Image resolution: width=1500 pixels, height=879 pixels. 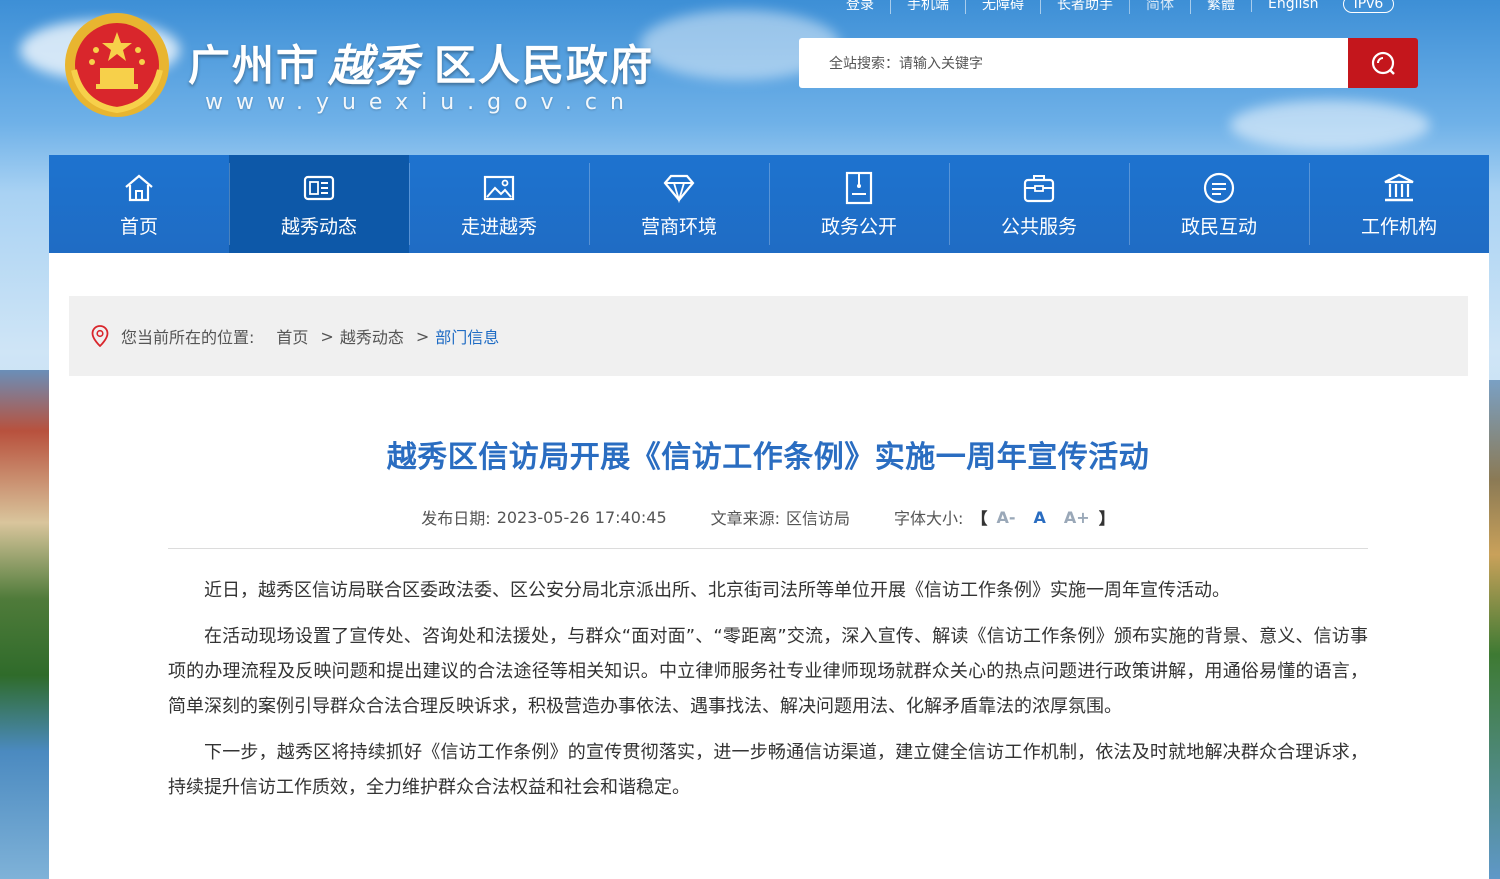 I want to click on breadcrumb-prefix: 您当前所在的位置:, so click(x=188, y=337).